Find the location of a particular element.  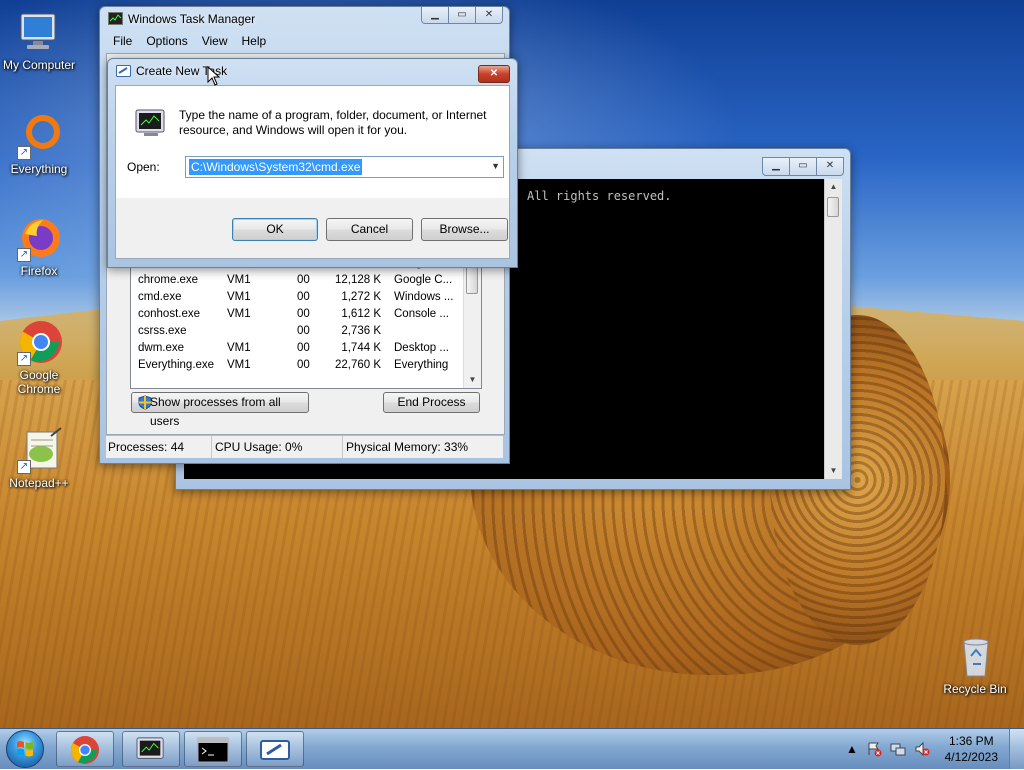

clock-time: 1:36 PM is located at coordinates (971, 741).